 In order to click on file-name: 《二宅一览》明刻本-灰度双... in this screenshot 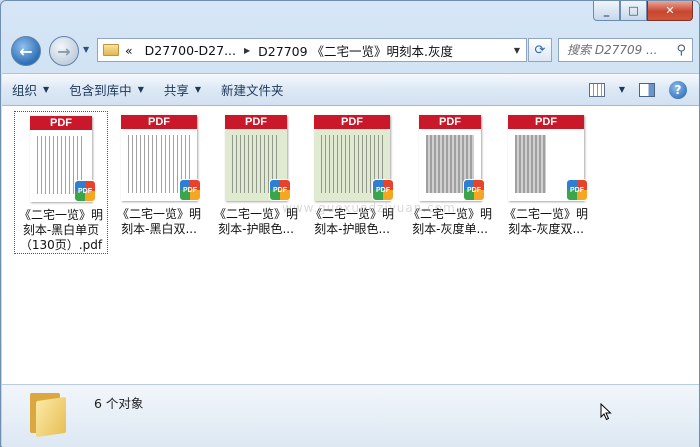, I will do `click(545, 221)`.